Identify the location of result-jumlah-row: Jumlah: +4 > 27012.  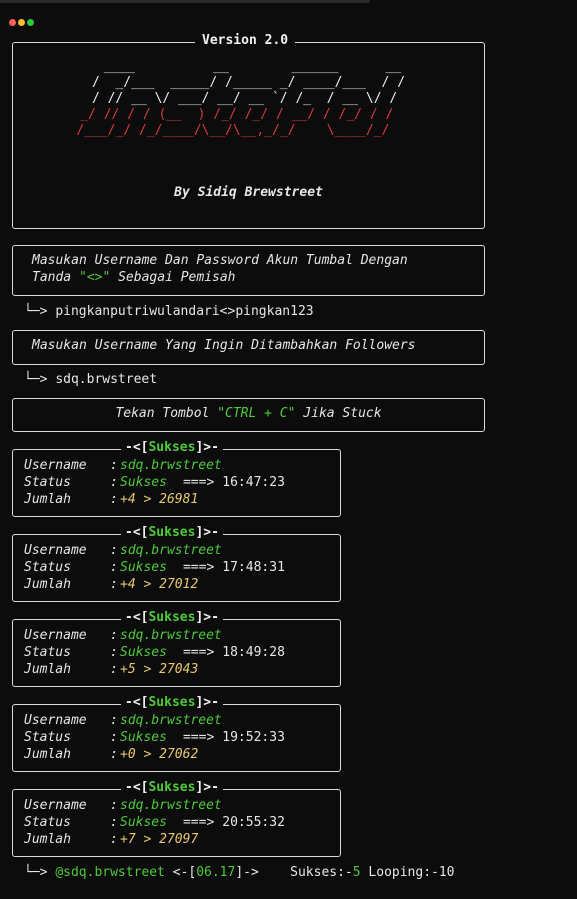
(111, 584).